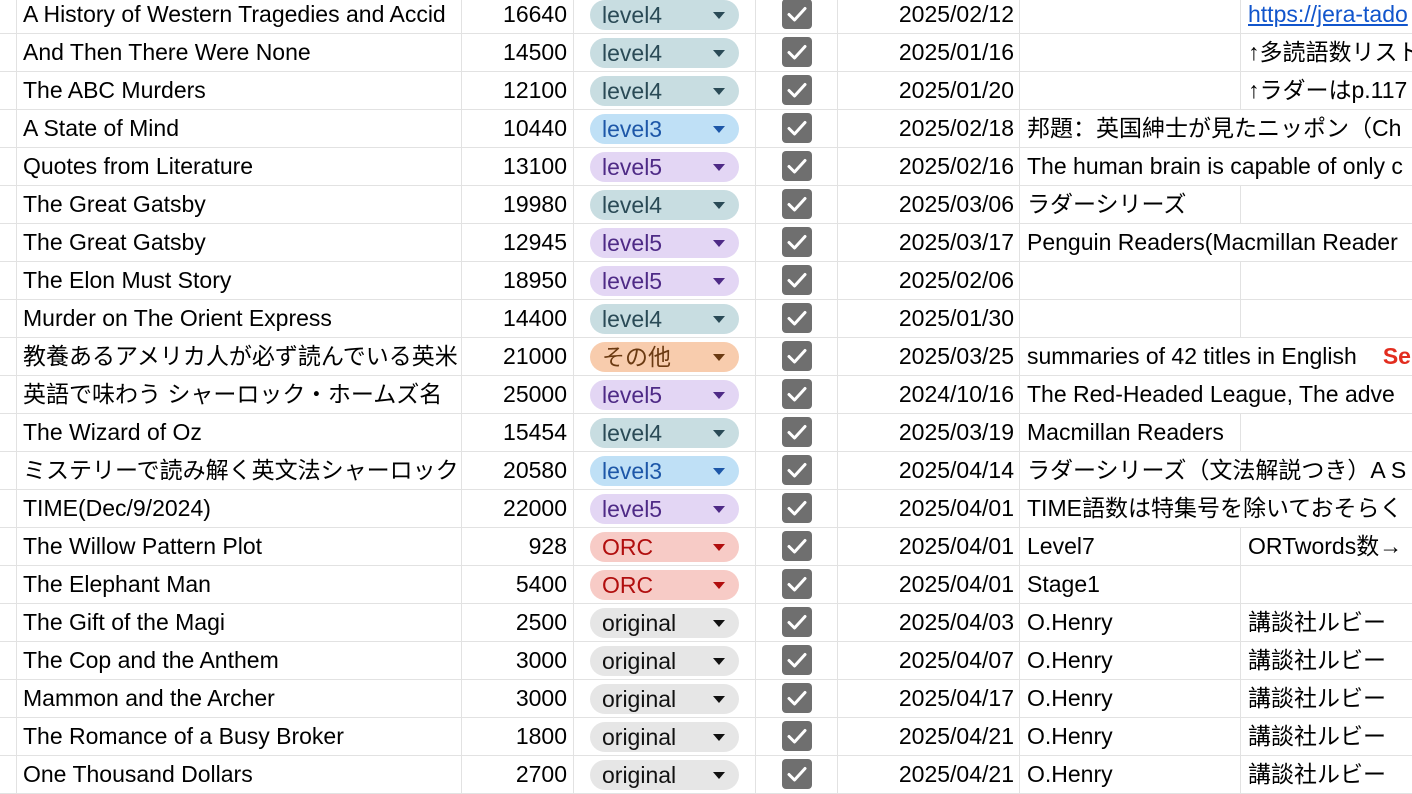 This screenshot has height=794, width=1412. Describe the element at coordinates (1130, 432) in the screenshot. I see `note-cell: Macmillan Readers` at that location.